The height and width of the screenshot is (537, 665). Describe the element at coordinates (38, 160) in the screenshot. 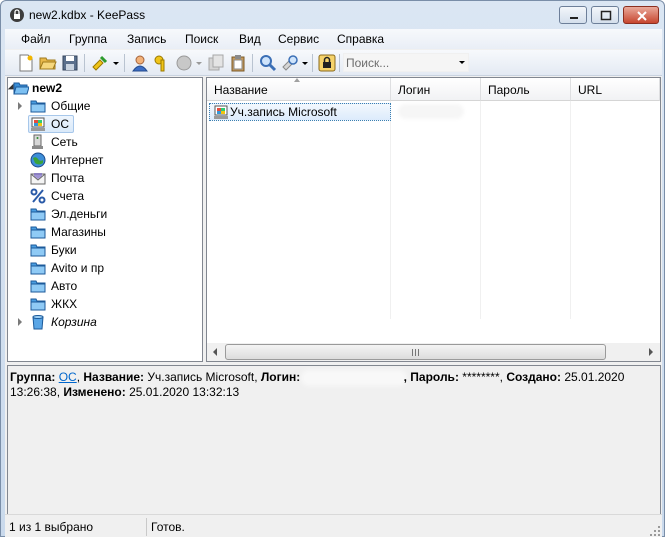

I see `globe-icon` at that location.